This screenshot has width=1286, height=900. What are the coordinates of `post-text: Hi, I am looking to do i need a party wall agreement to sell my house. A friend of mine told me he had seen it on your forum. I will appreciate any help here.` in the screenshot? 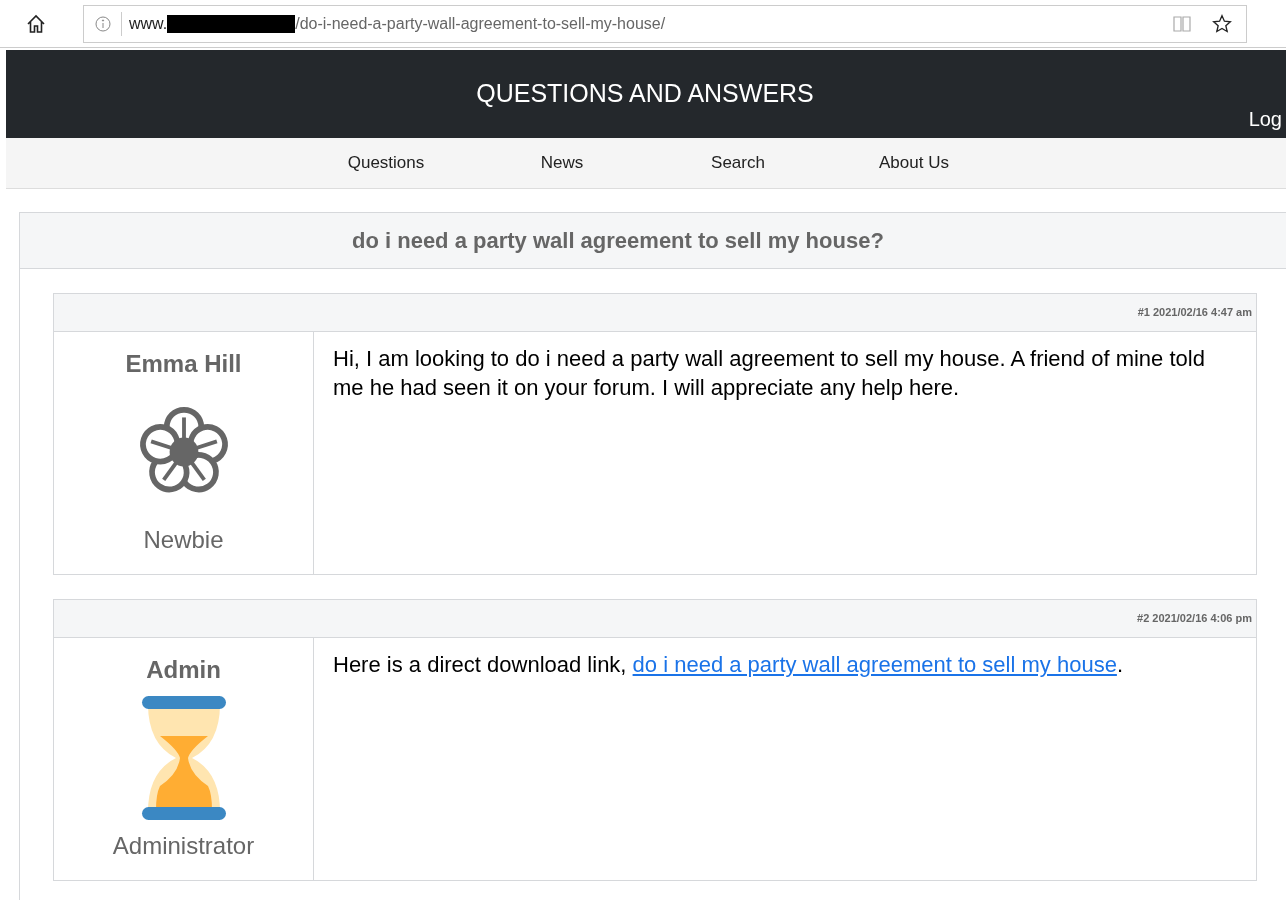 It's located at (769, 373).